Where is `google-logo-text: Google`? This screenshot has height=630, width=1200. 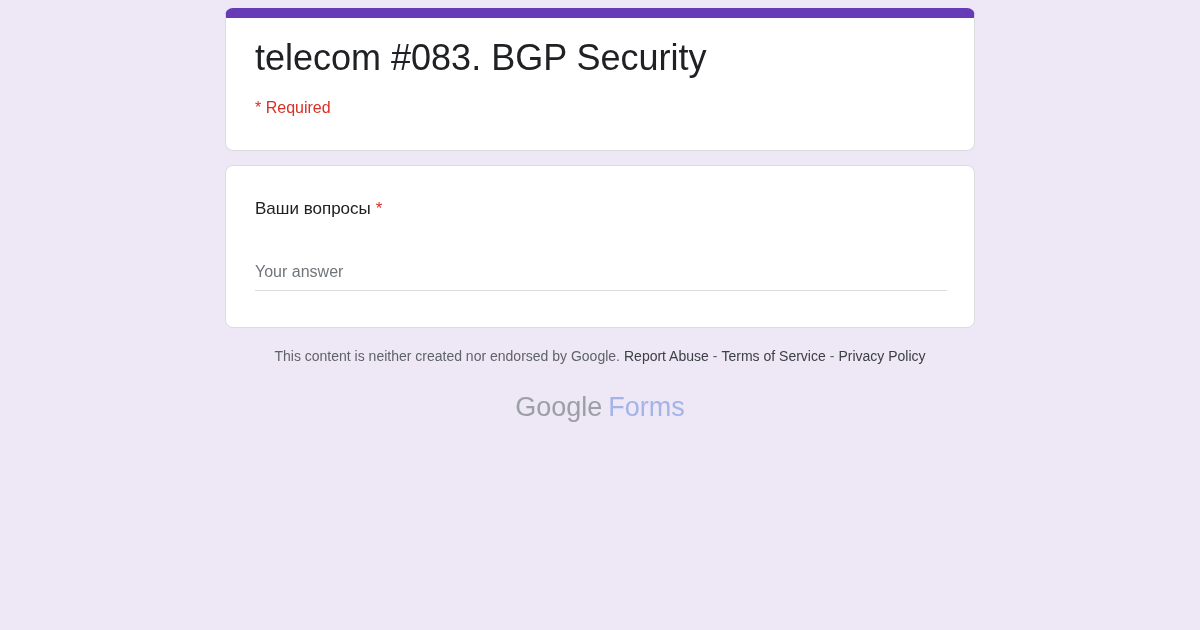
google-logo-text: Google is located at coordinates (559, 407).